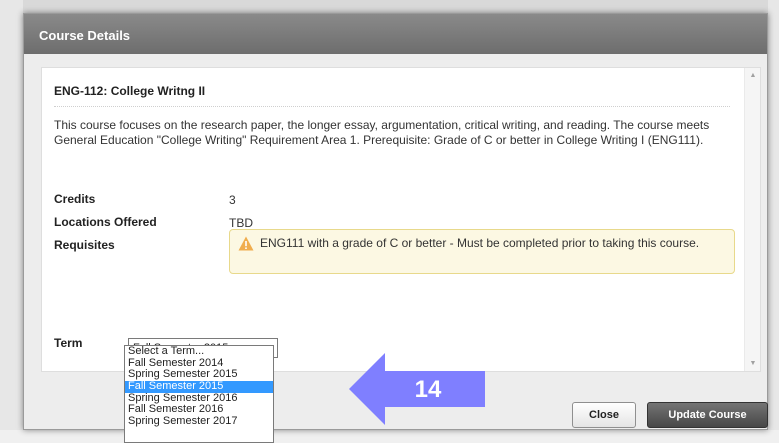 The width and height of the screenshot is (779, 443). I want to click on dialog-title: Course Details, so click(85, 35).